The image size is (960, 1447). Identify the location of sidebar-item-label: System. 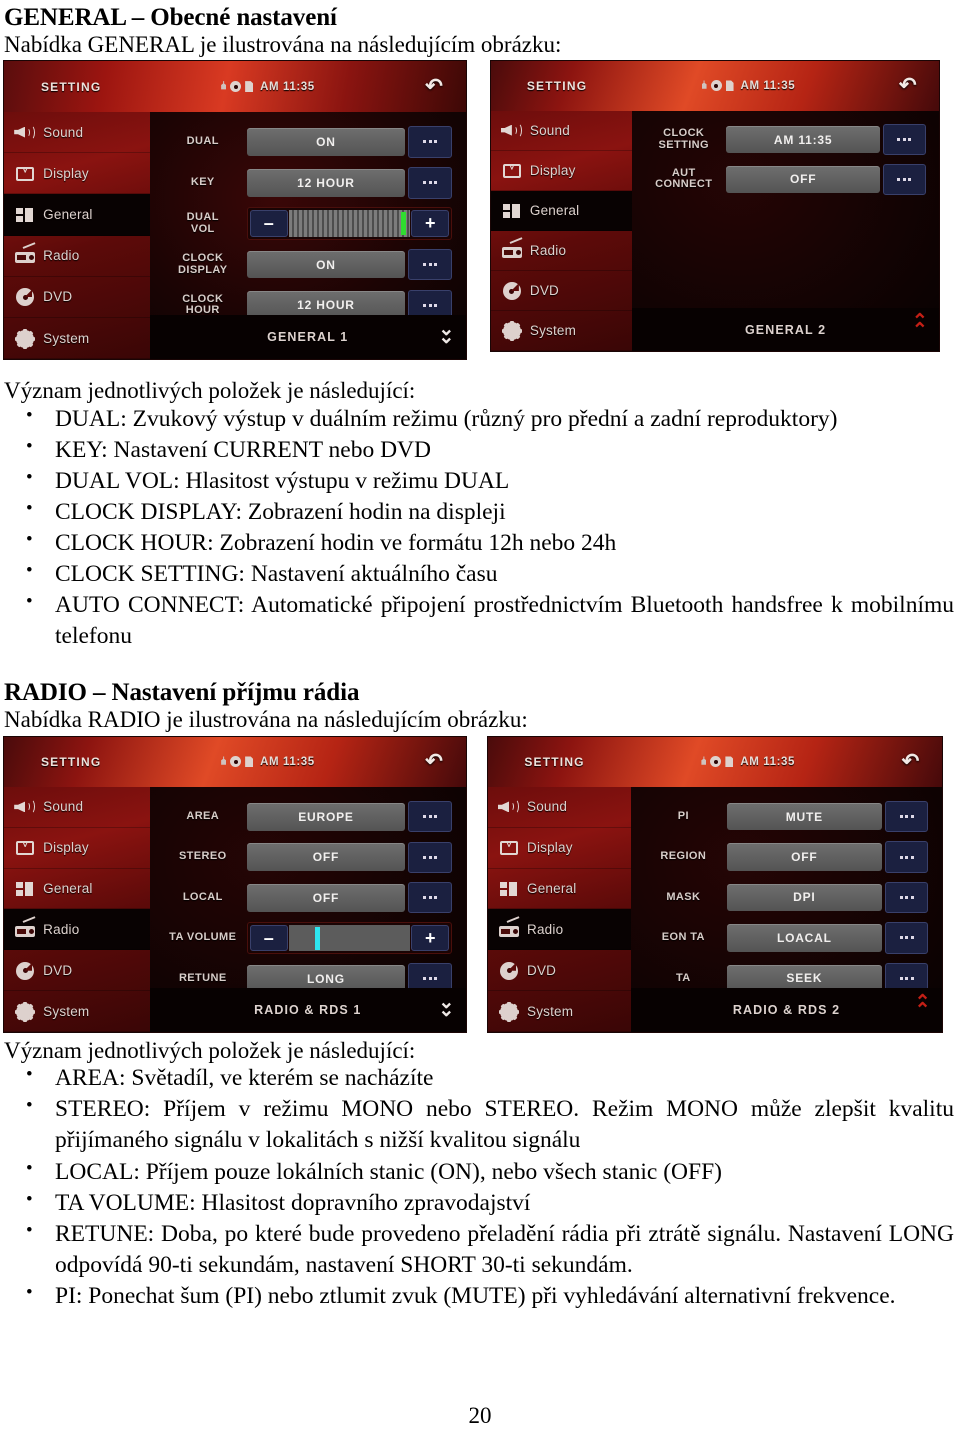
(66, 338).